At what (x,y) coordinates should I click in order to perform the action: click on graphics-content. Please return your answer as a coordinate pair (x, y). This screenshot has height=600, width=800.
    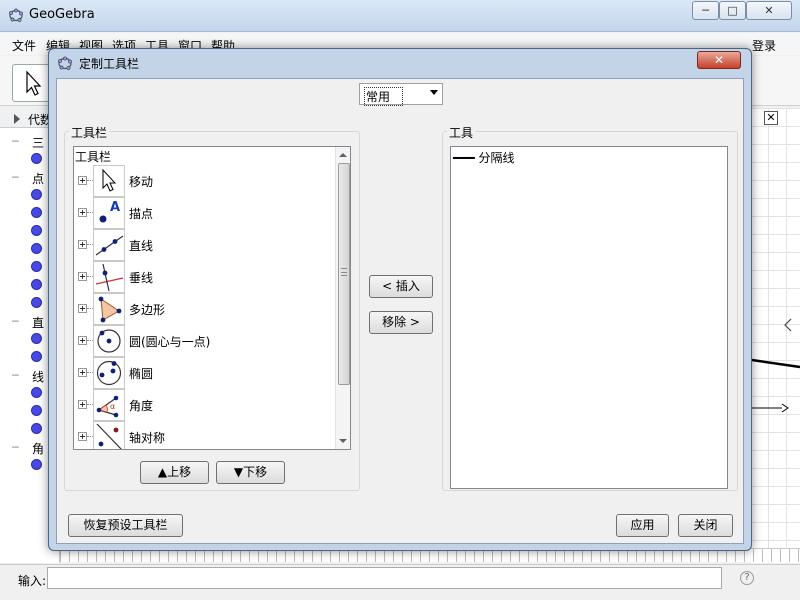
    Looking at the image, I should click on (776, 385).